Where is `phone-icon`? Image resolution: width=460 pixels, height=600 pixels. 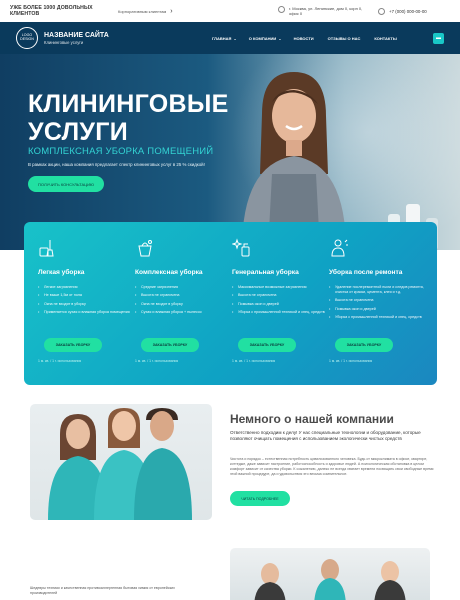
phone-icon is located at coordinates (381, 11).